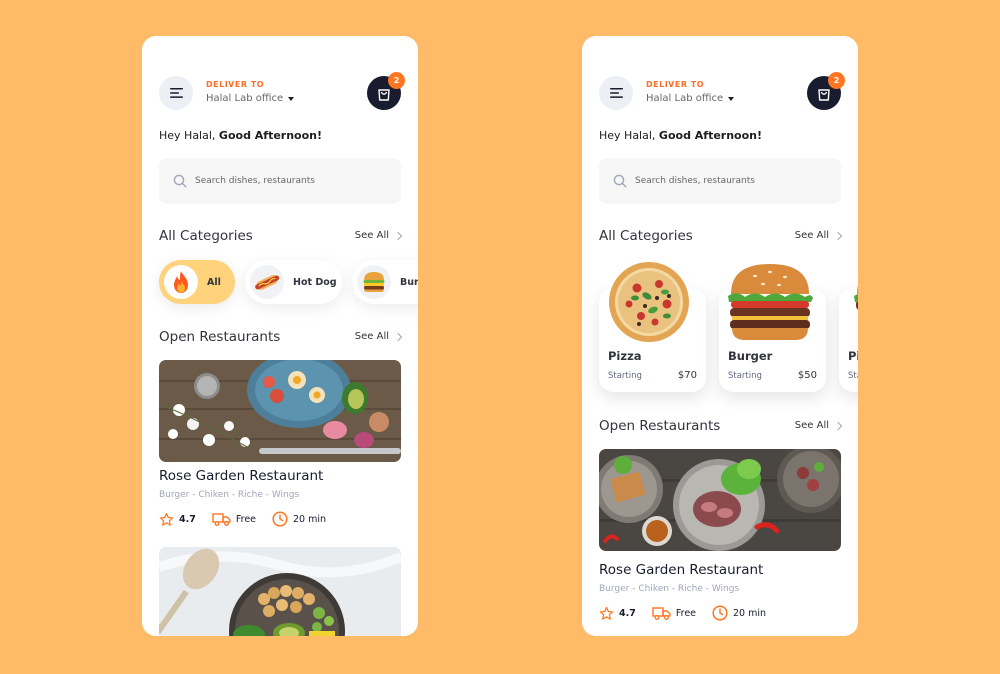 The width and height of the screenshot is (1000, 674). I want to click on pizza-icon, so click(856, 297).